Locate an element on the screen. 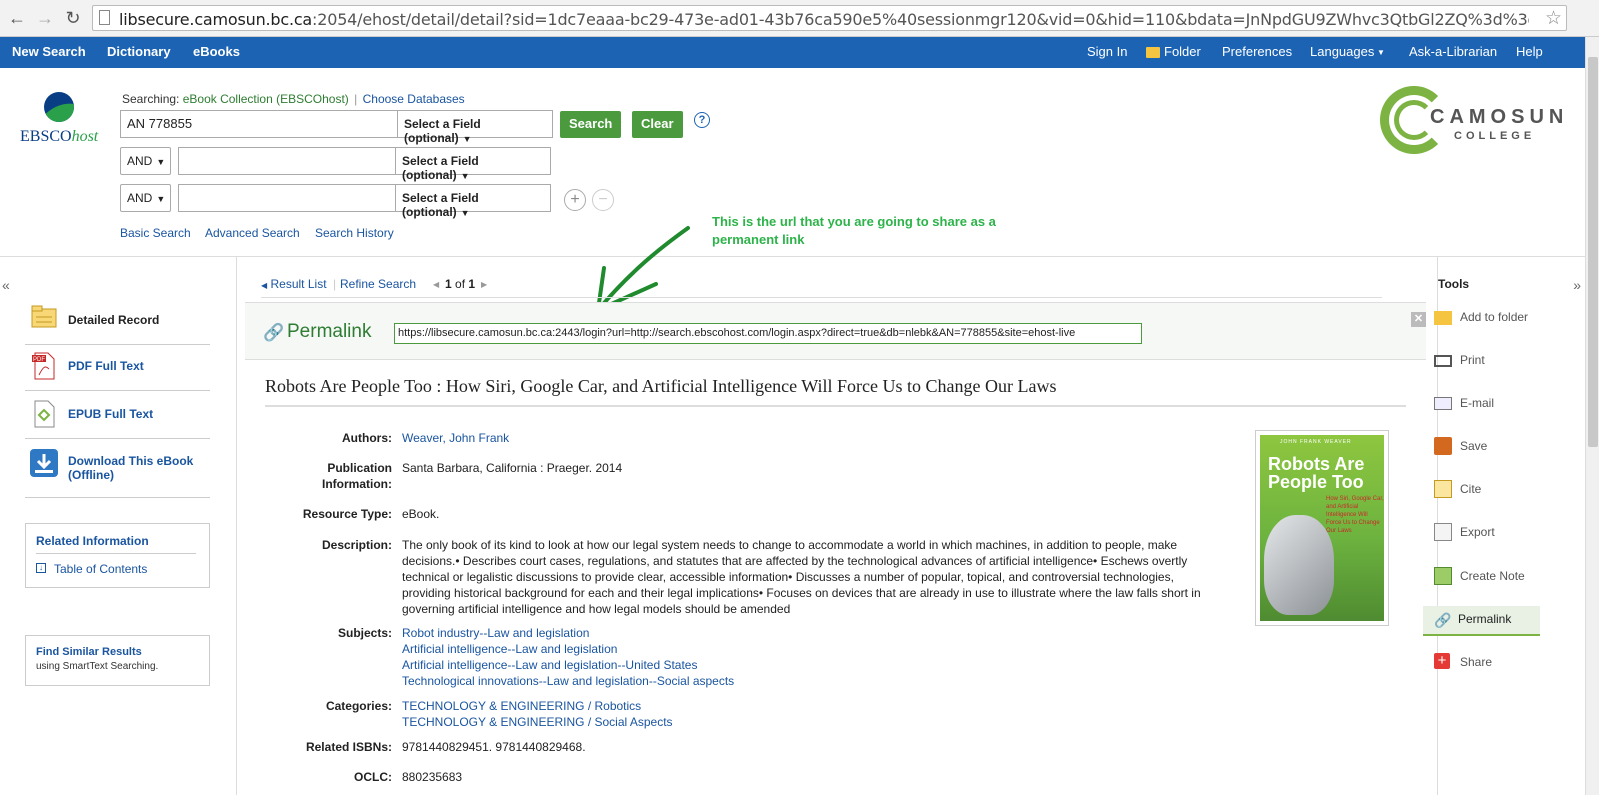  download-icon is located at coordinates (44, 463).